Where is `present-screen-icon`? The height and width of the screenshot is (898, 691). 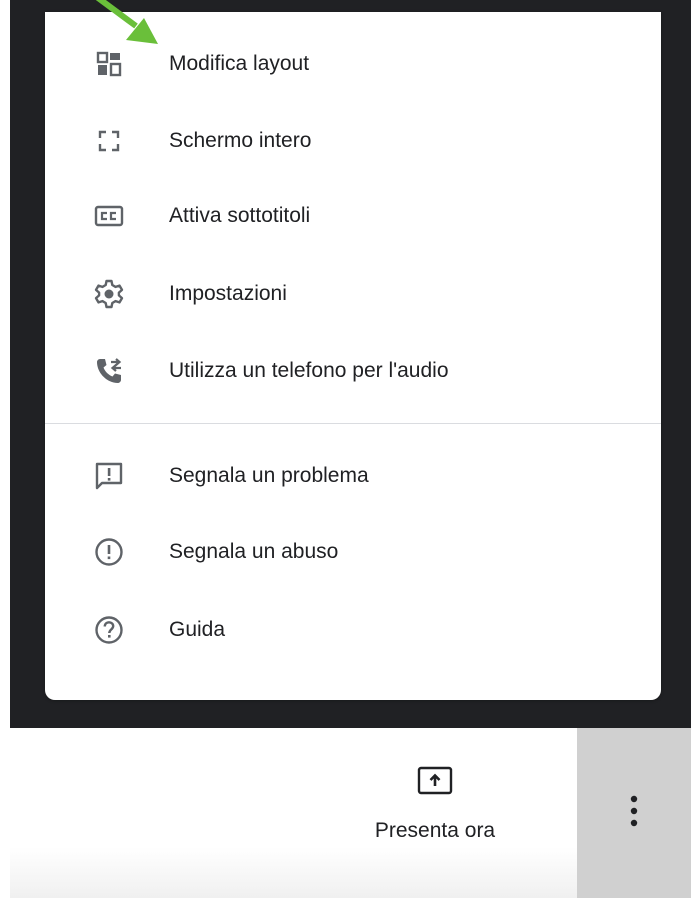 present-screen-icon is located at coordinates (435, 783).